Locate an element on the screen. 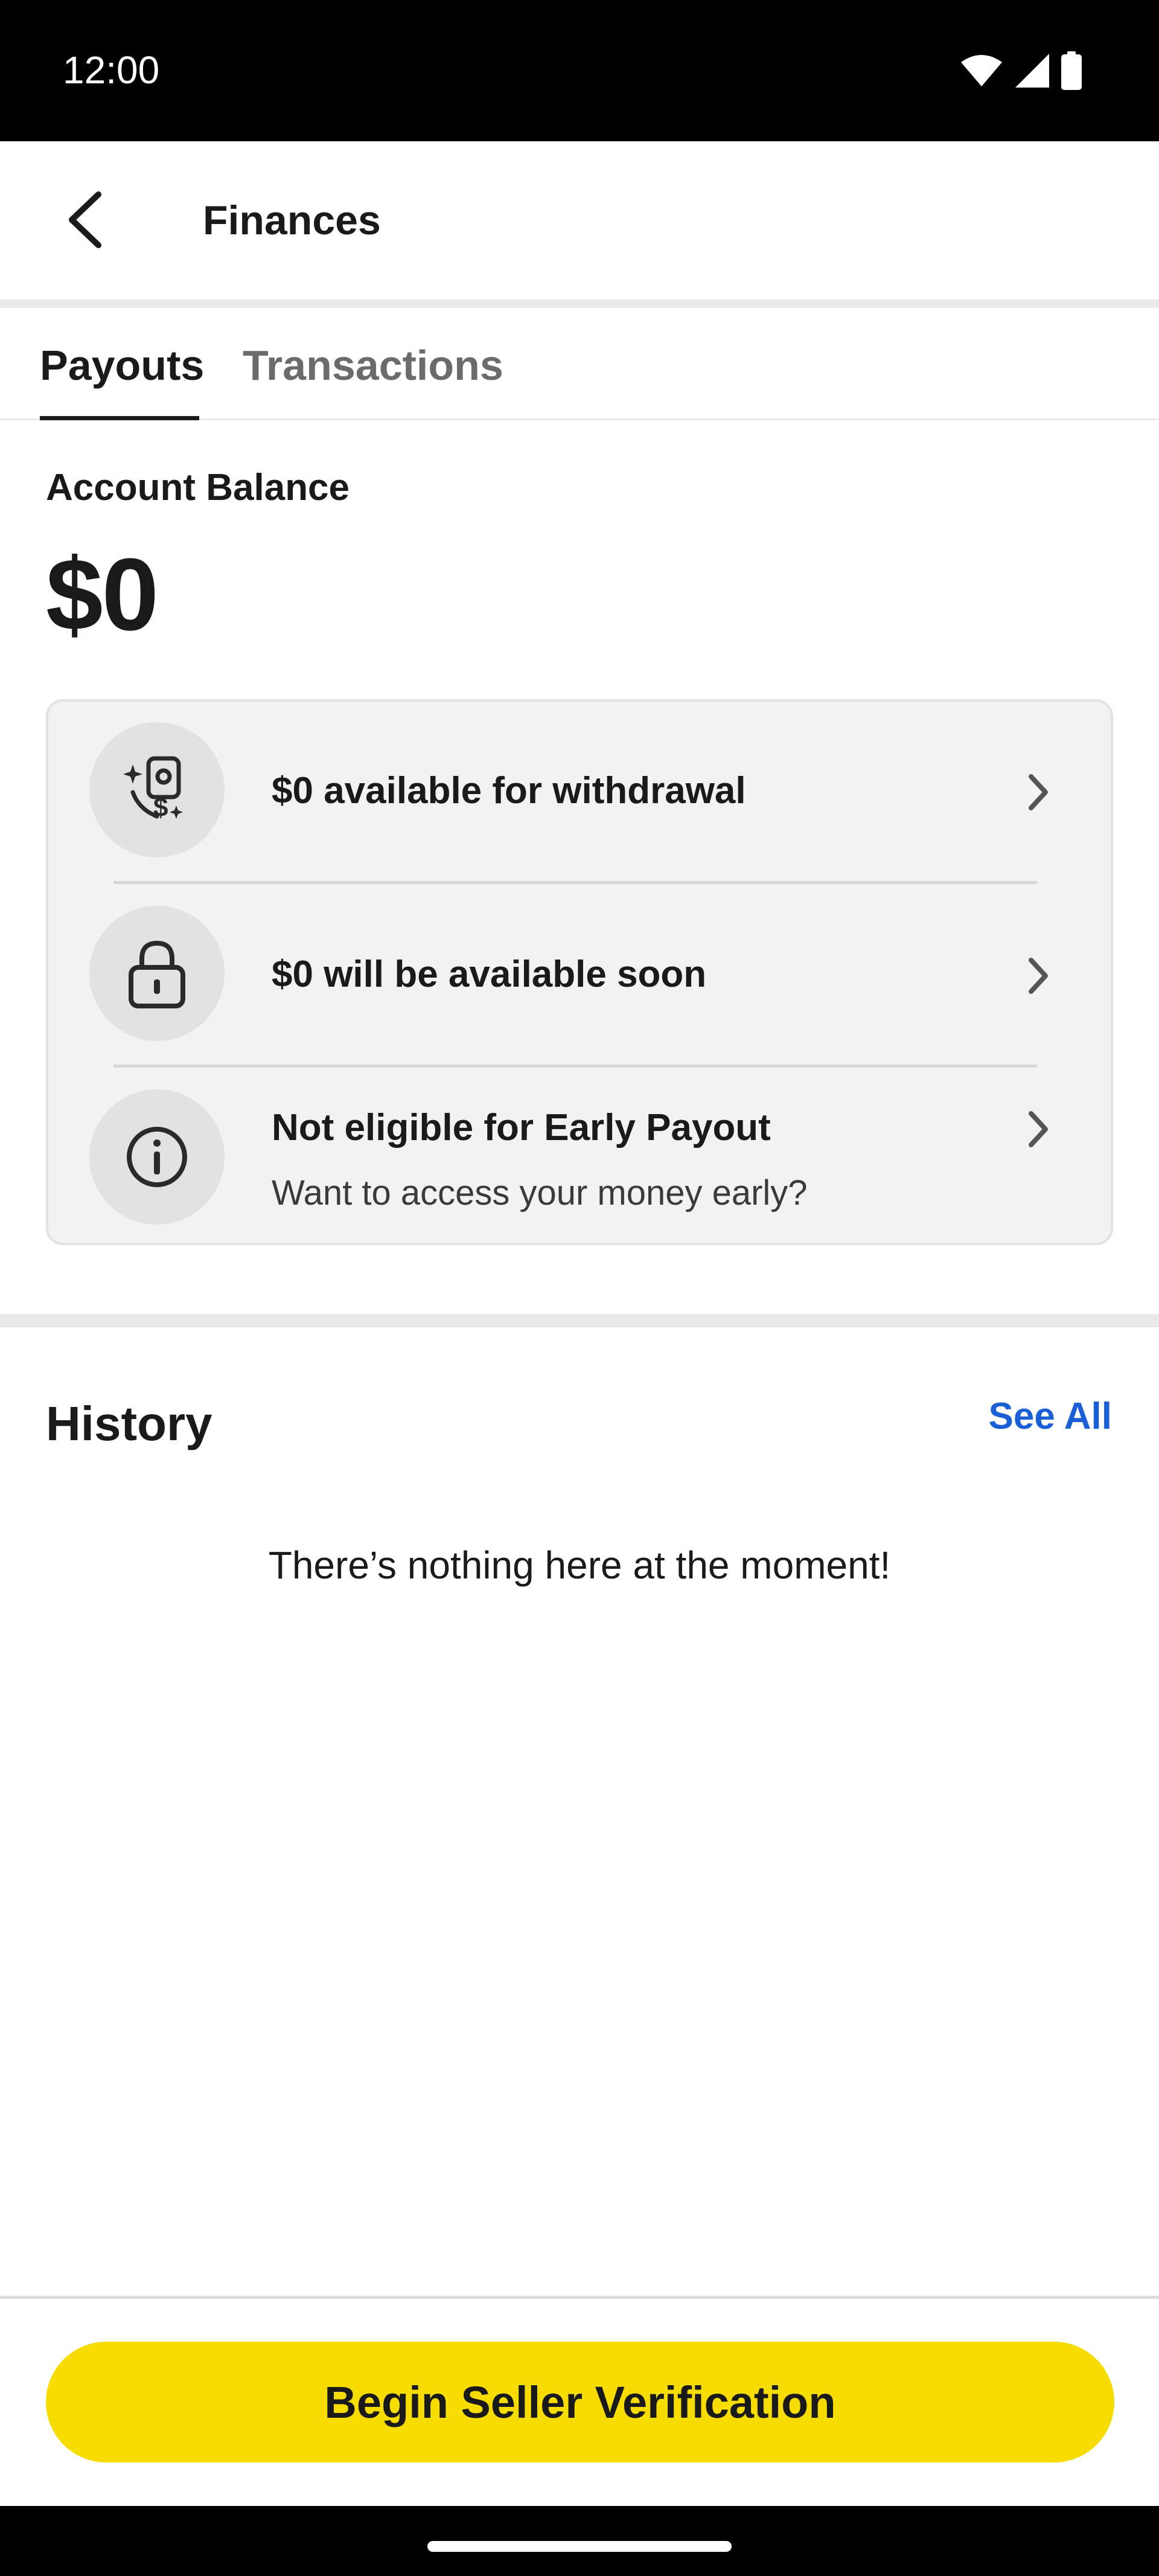 The height and width of the screenshot is (2576, 1159). tab-bar: Payouts Transactions is located at coordinates (579, 364).